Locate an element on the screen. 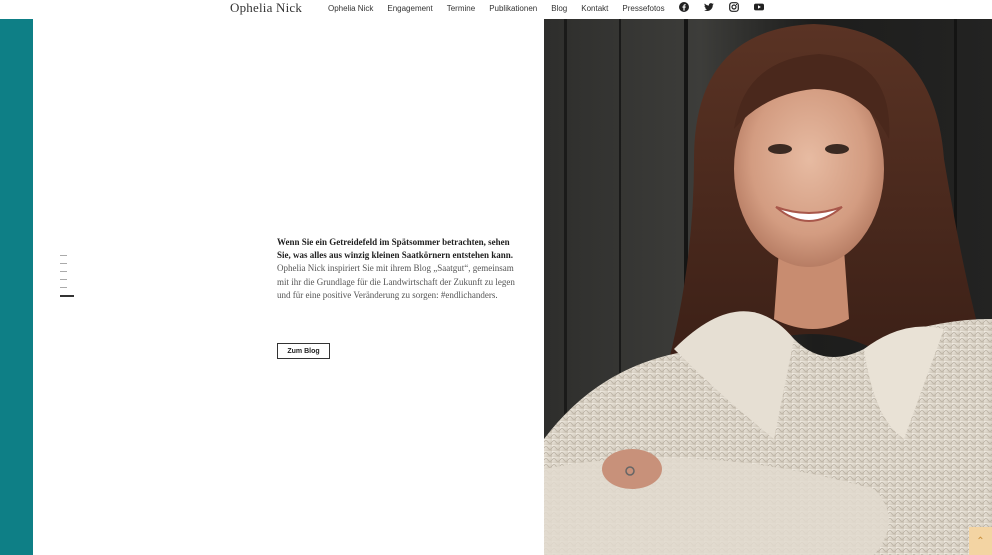 Image resolution: width=992 pixels, height=555 pixels. instagram-icon is located at coordinates (734, 7).